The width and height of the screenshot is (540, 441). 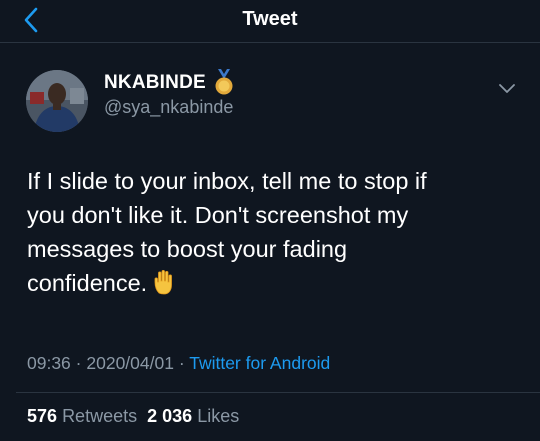 What do you see at coordinates (278, 392) in the screenshot?
I see `divider` at bounding box center [278, 392].